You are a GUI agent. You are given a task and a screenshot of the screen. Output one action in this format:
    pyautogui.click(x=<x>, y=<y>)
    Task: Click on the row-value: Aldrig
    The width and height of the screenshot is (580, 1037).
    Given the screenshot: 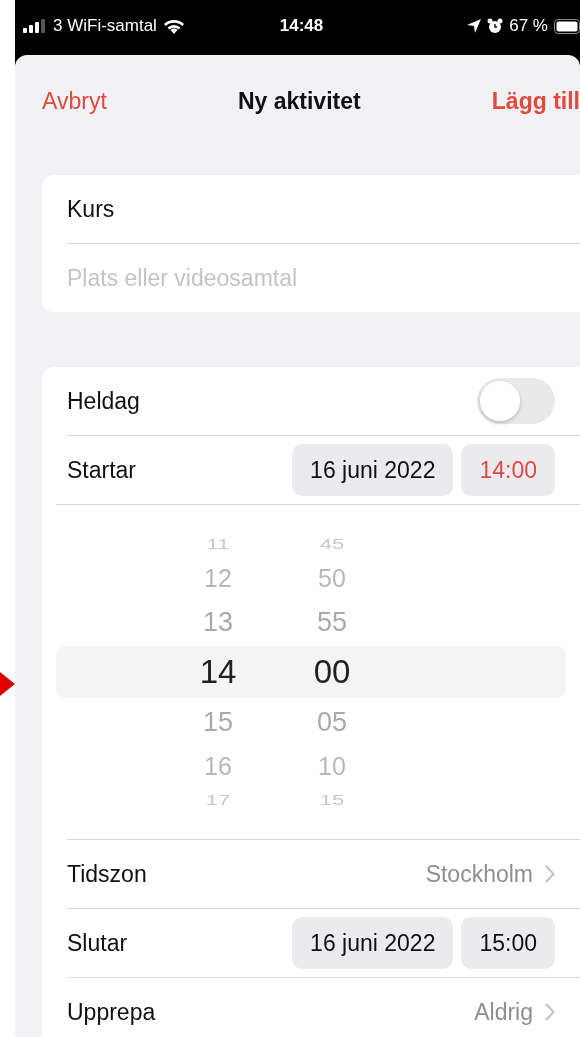 What is the action you would take?
    pyautogui.click(x=503, y=1012)
    